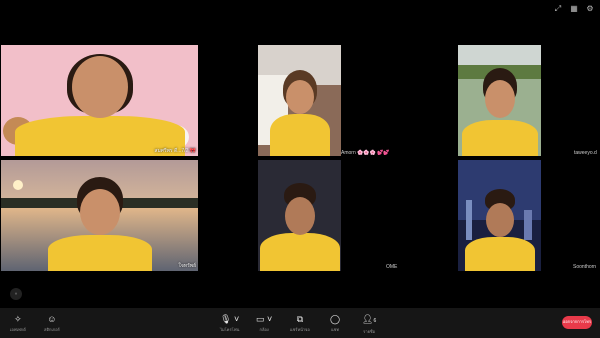 This screenshot has height=338, width=600. I want to click on top-right-controls: ⤢ ▦ ⚙, so click(574, 9).